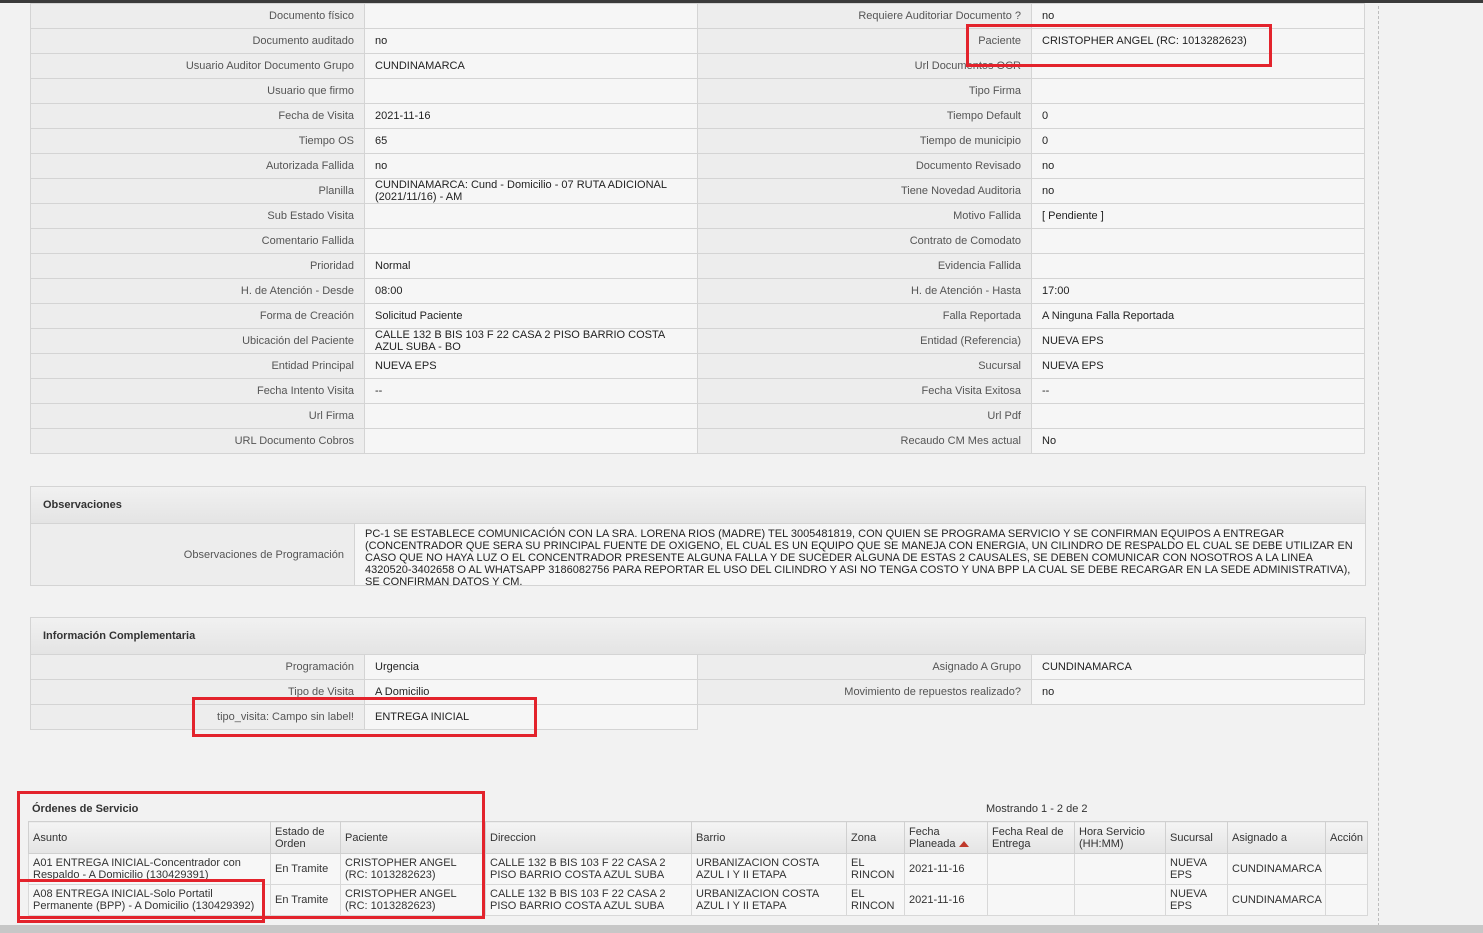 This screenshot has height=933, width=1483. Describe the element at coordinates (1191, 837) in the screenshot. I see `column-header-label: Sucursal` at that location.